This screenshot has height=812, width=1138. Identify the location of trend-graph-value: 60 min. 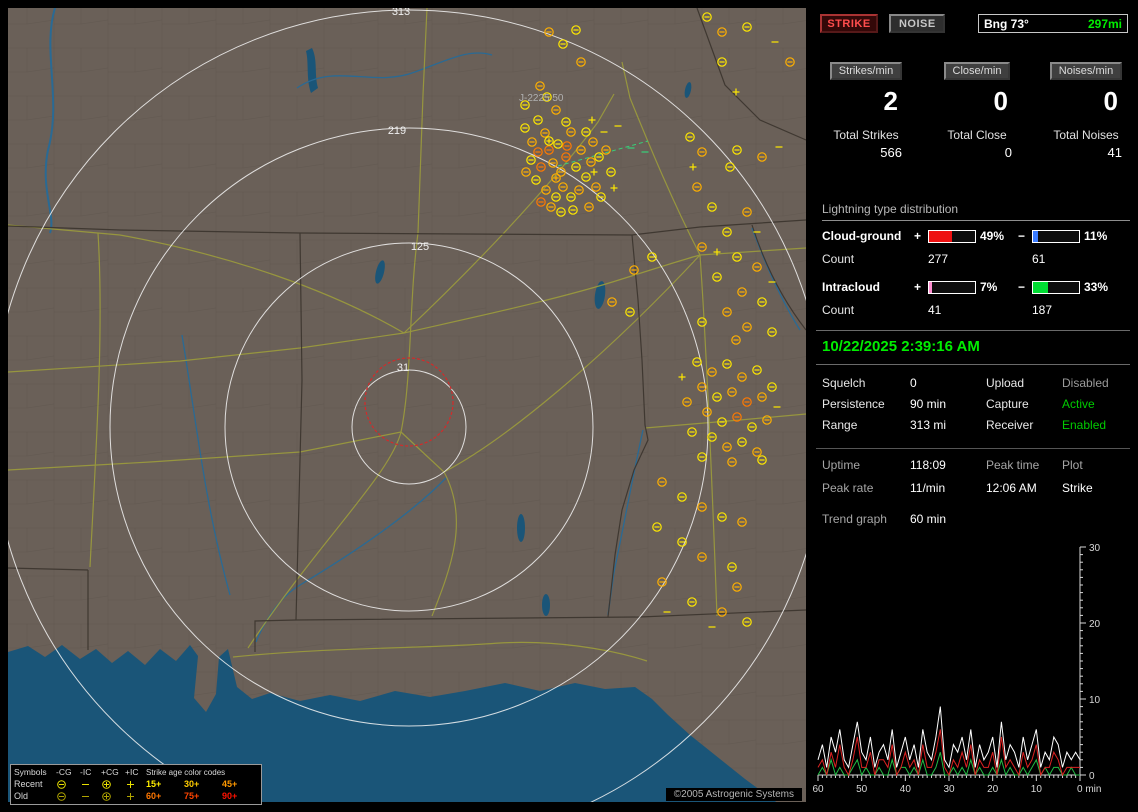
(928, 519).